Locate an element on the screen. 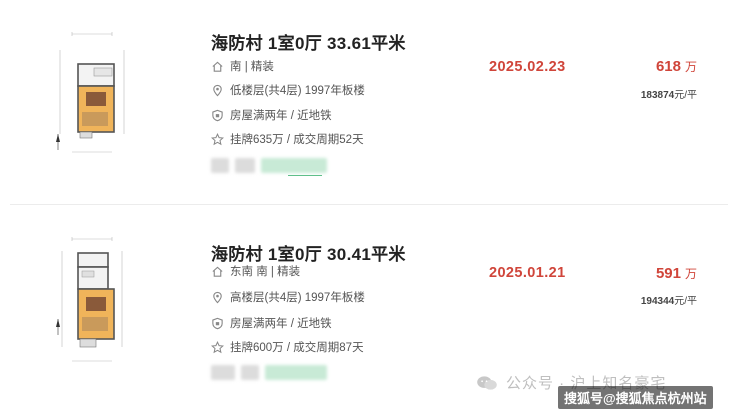 The width and height of the screenshot is (740, 412). orientation-text: 南 | 精装 is located at coordinates (252, 67).